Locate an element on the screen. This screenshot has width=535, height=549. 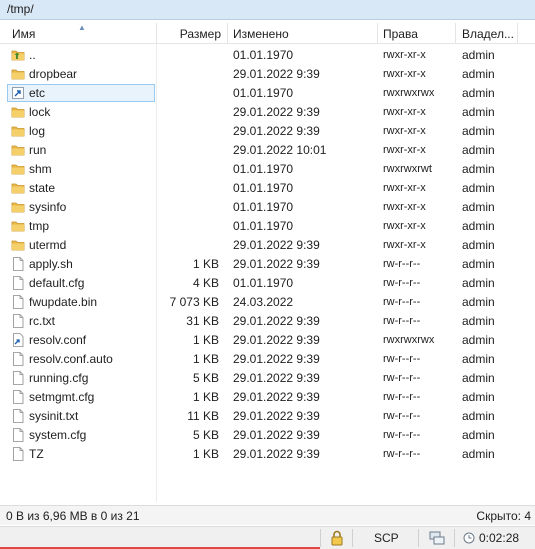
network-icon is located at coordinates (437, 538).